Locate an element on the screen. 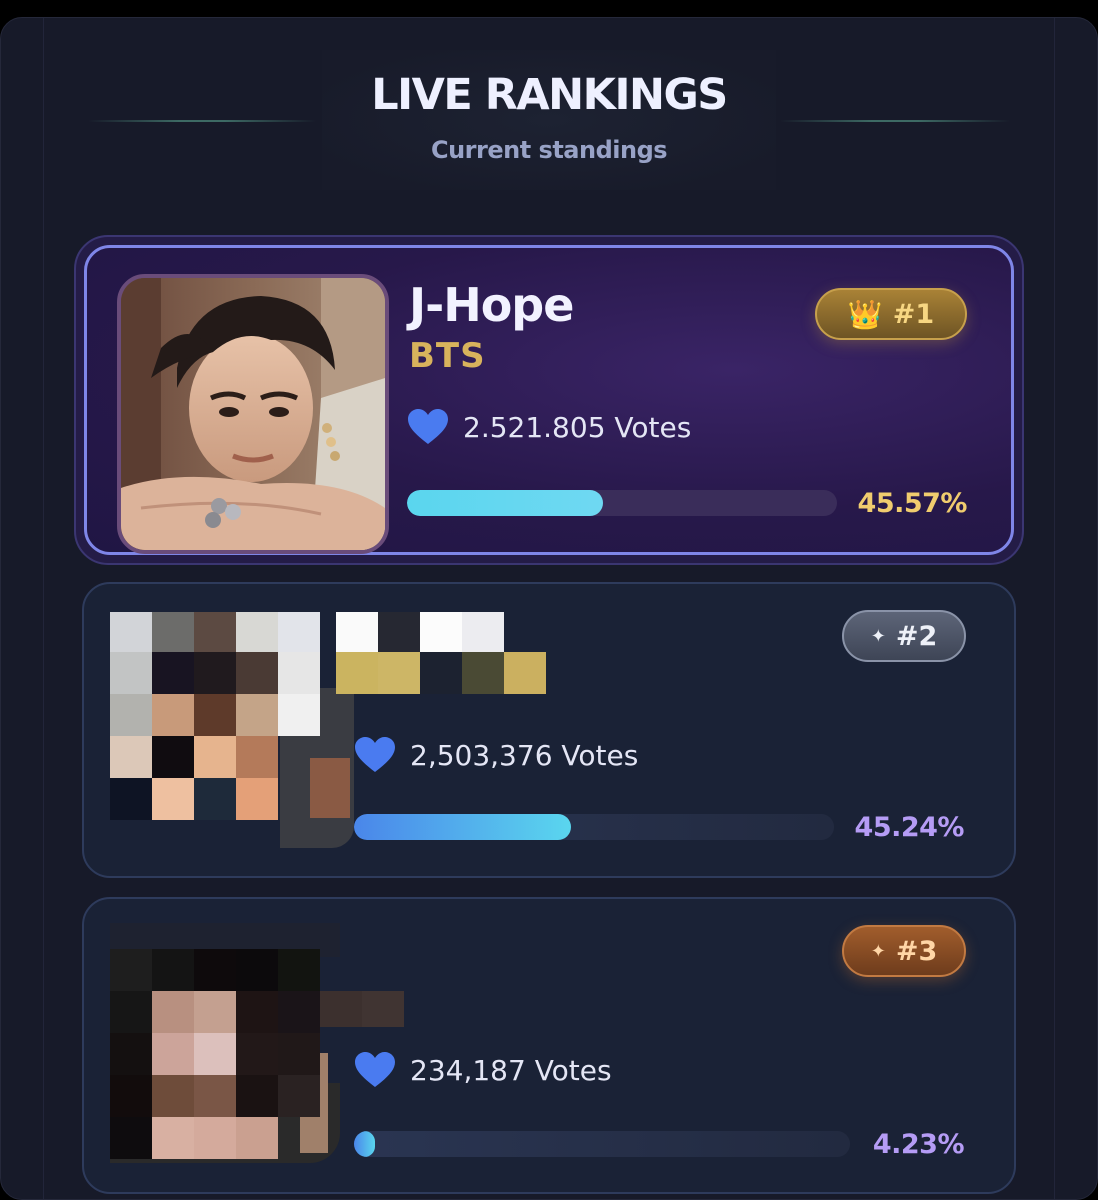 The height and width of the screenshot is (1200, 1098). vote-percent: 45.24% is located at coordinates (909, 827).